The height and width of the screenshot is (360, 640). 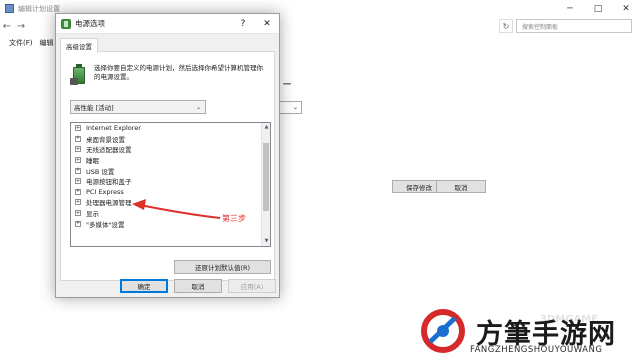 I want to click on refresh-icon: ↻, so click(x=506, y=26).